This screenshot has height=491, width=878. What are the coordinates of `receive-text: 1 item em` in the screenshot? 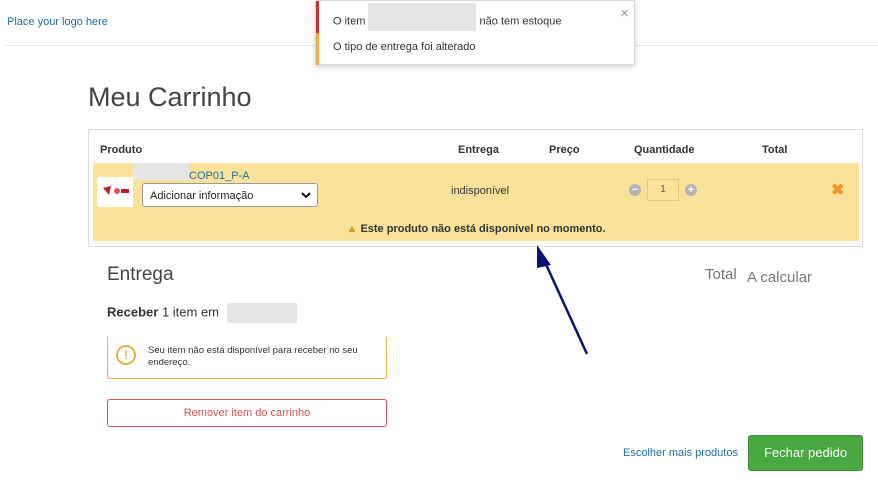 It's located at (190, 312).